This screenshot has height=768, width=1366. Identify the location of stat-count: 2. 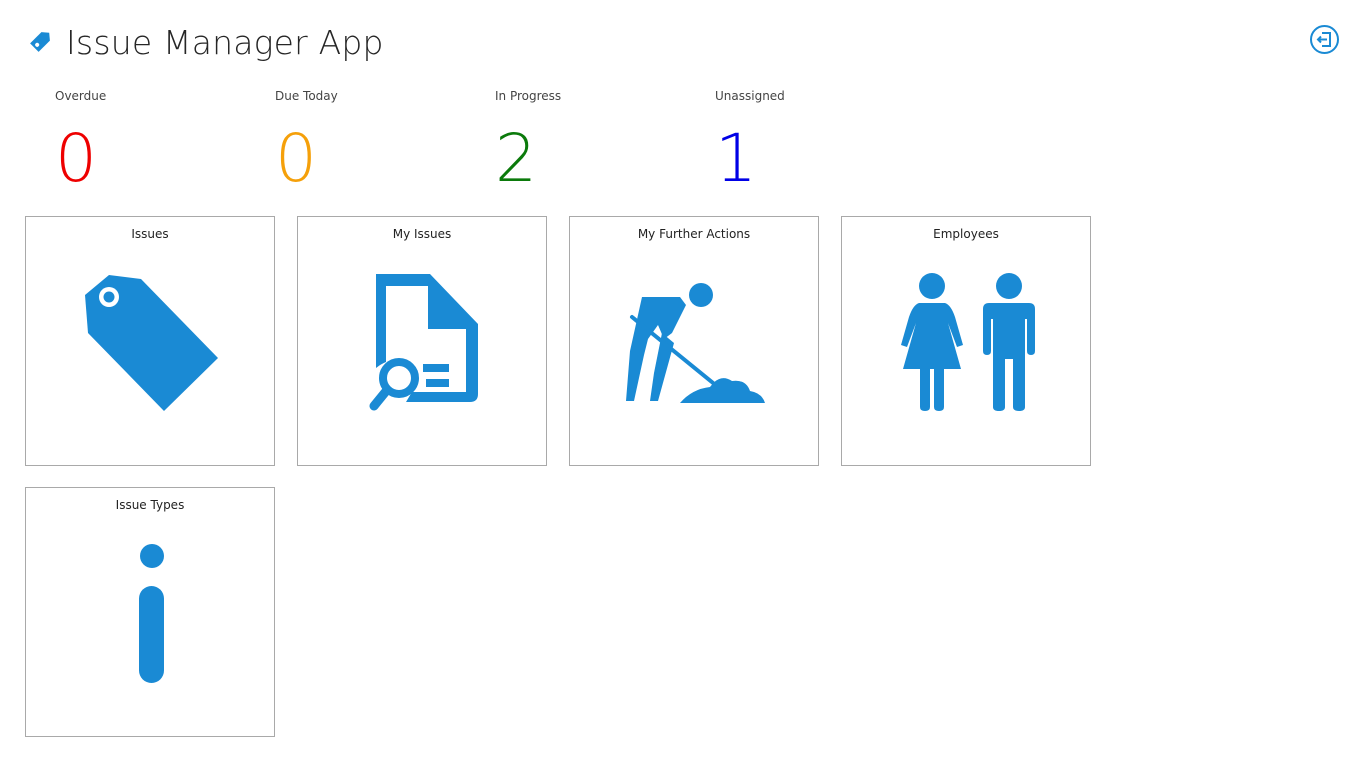
(516, 158).